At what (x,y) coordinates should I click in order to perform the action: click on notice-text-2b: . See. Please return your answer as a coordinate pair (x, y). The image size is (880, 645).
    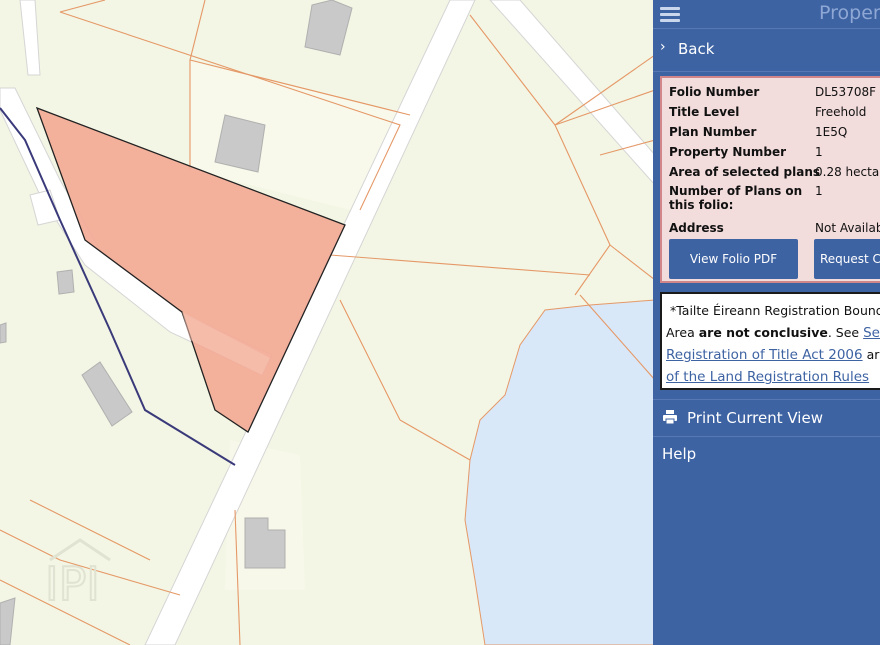
    Looking at the image, I should click on (845, 332).